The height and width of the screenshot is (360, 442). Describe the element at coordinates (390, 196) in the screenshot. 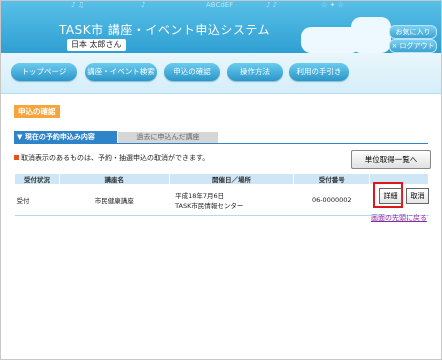

I see `detail-button: 詳細` at that location.